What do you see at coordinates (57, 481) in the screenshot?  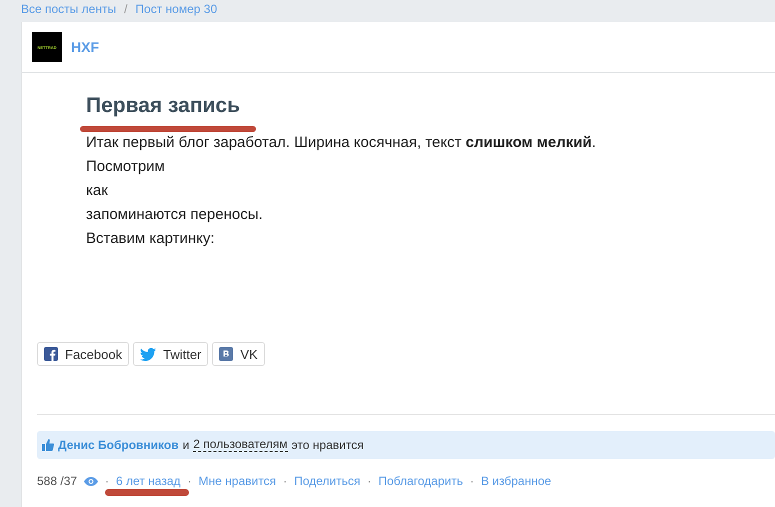 I see `view-count: 588 /37` at bounding box center [57, 481].